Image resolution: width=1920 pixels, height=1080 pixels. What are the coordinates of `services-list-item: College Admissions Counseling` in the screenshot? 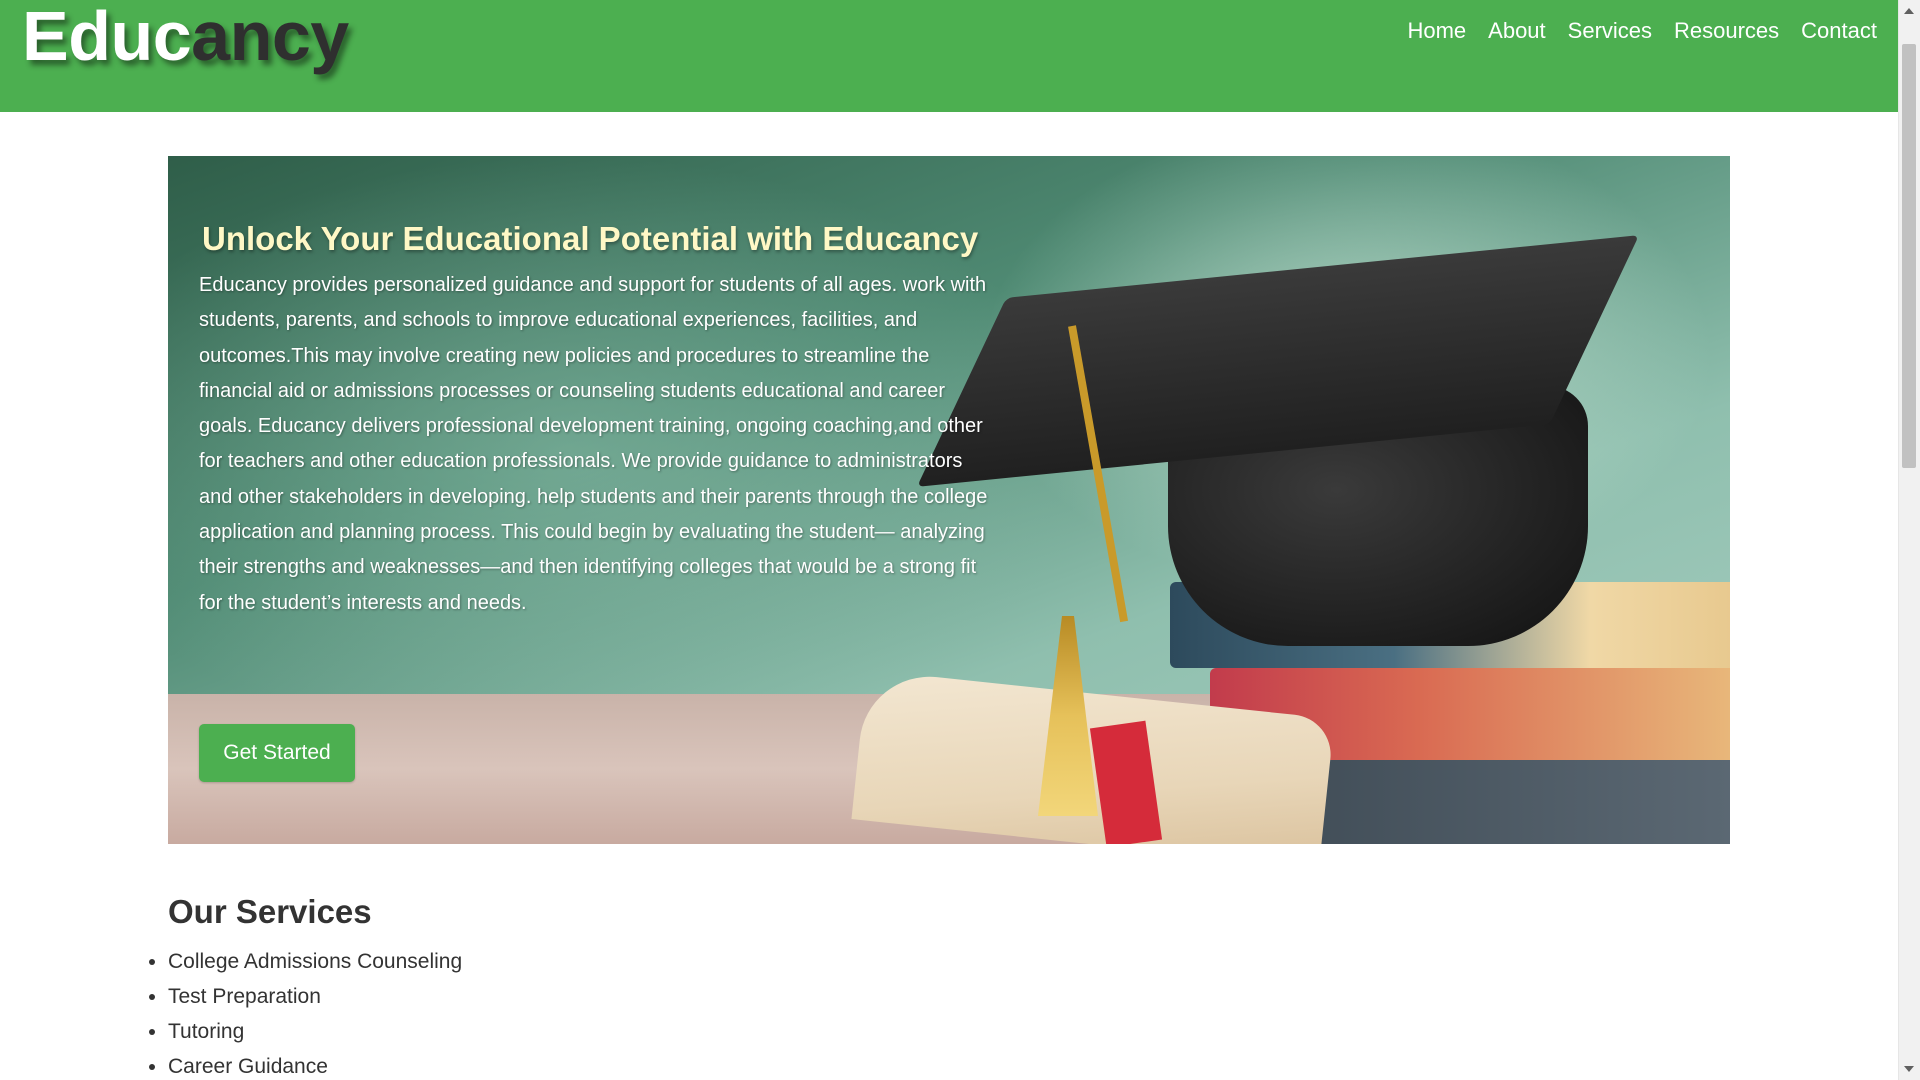 It's located at (305, 961).